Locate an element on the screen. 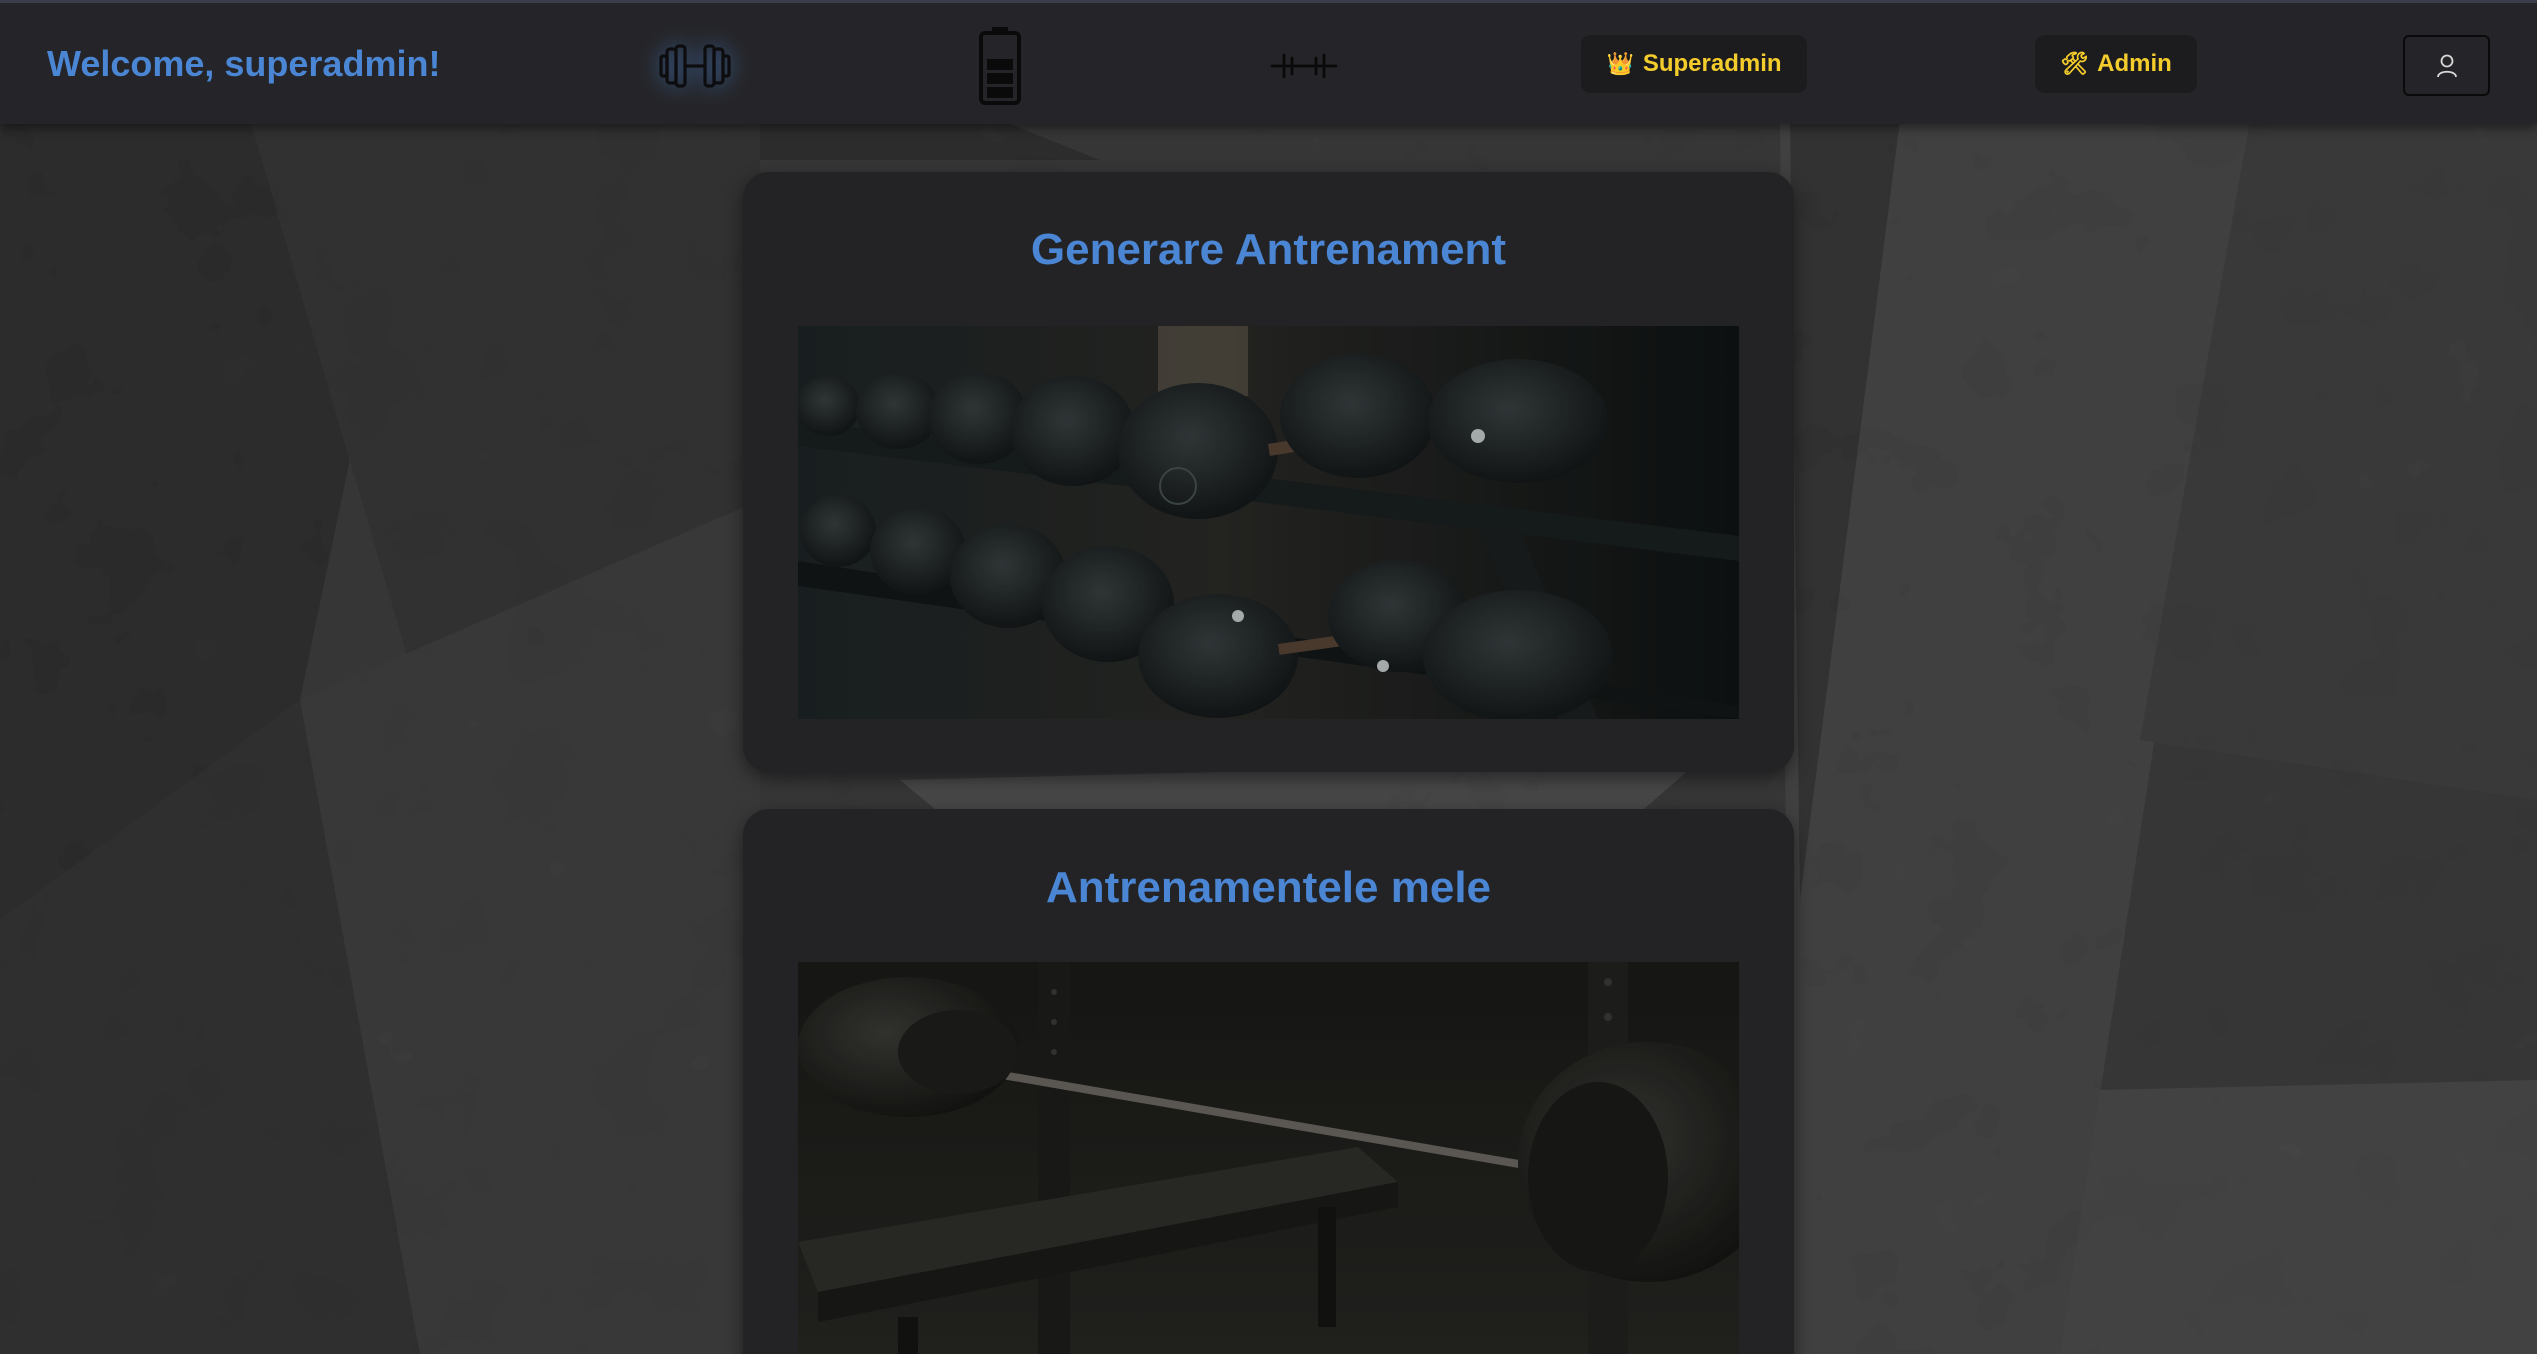  card-title: Antrenamentele mele is located at coordinates (1268, 887).